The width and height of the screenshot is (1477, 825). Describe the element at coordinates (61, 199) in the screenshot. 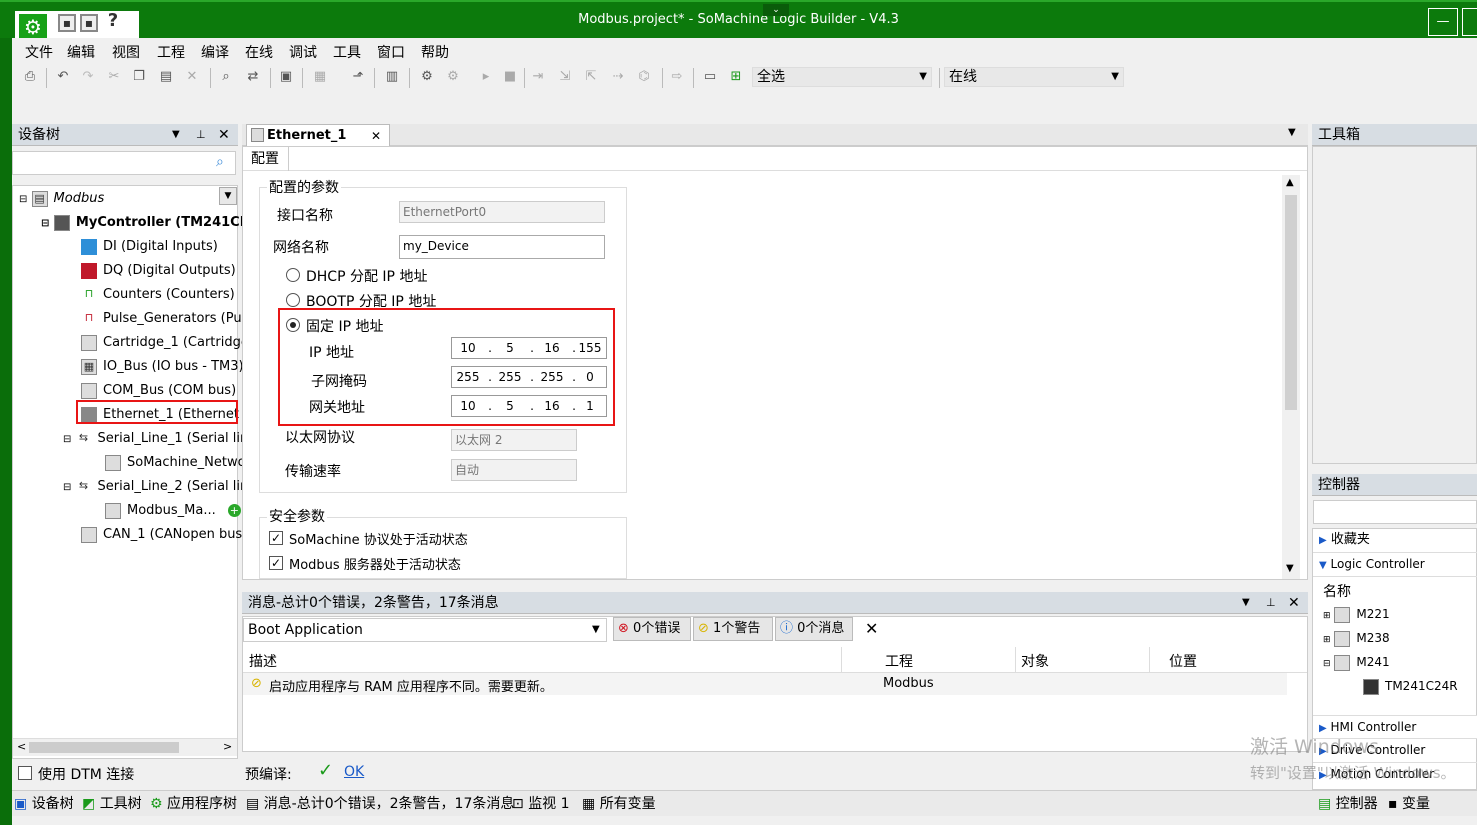

I see `tree-item-project: ⊟ ▤ Modbus` at that location.